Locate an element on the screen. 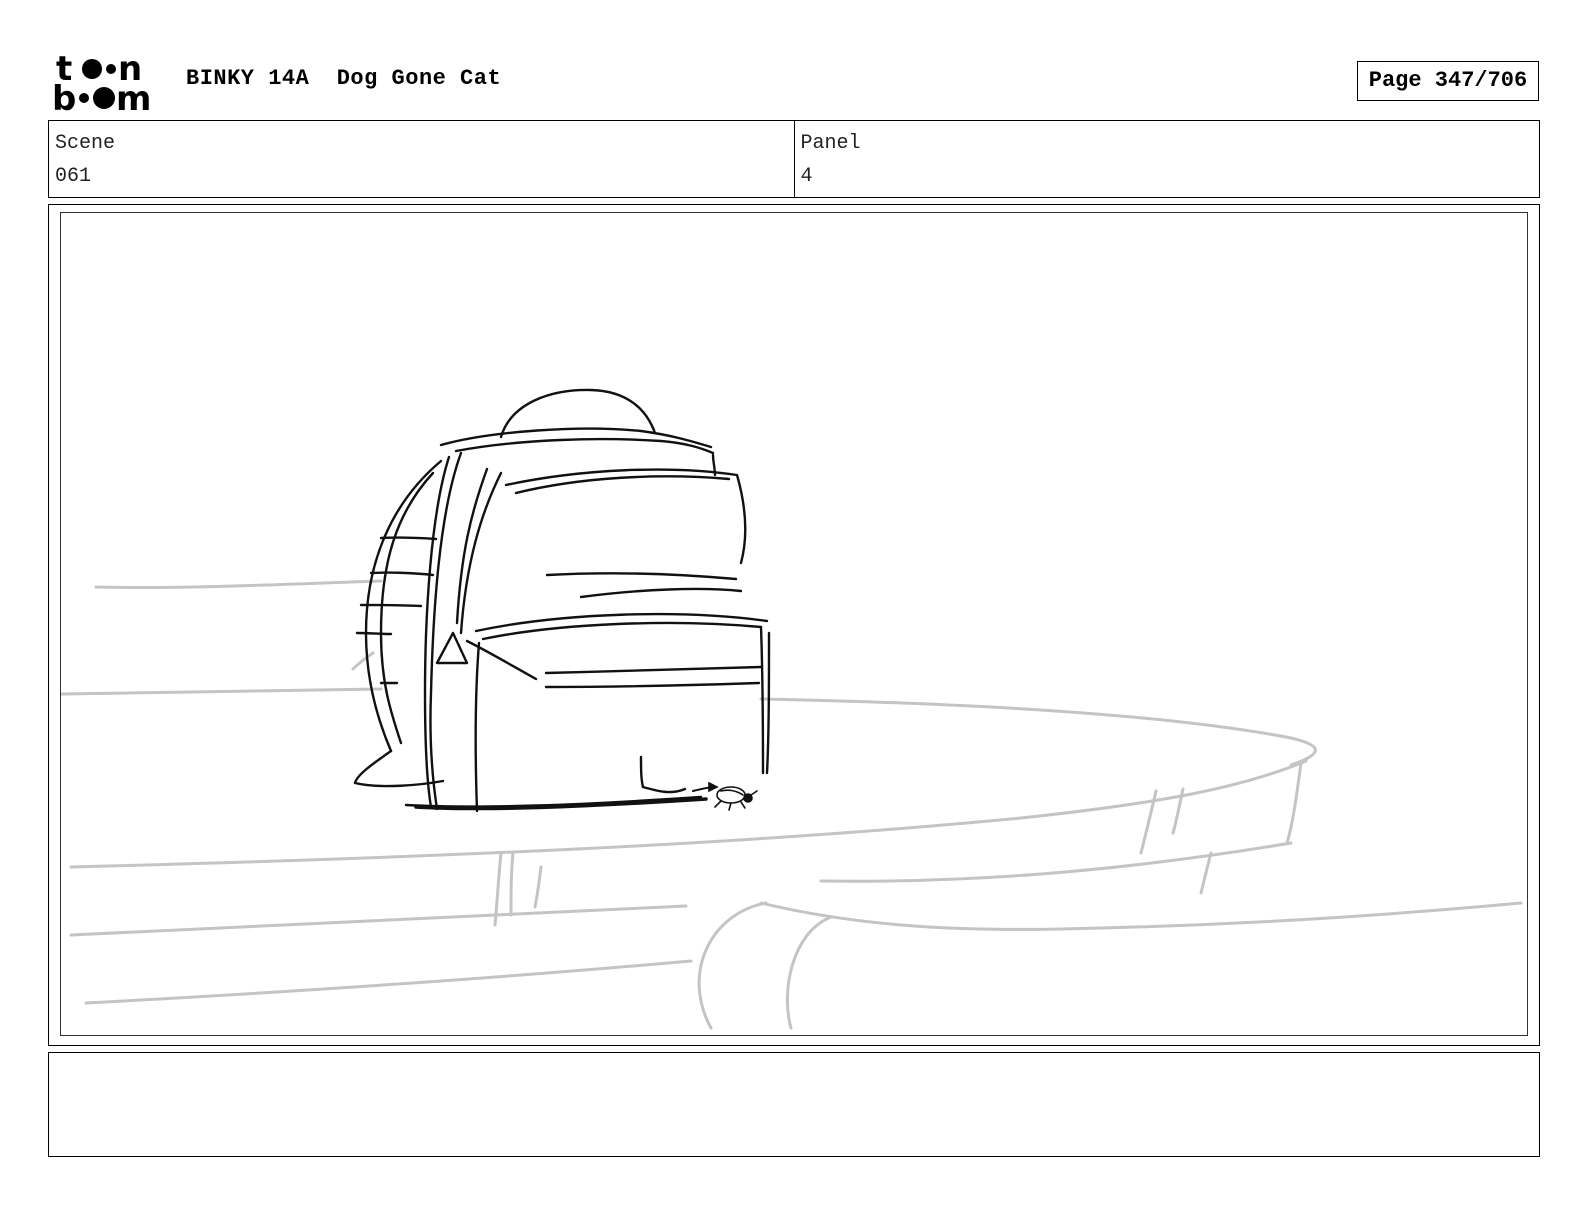 This screenshot has width=1584, height=1224. toonboom-logo: t n b m is located at coordinates (108, 84).